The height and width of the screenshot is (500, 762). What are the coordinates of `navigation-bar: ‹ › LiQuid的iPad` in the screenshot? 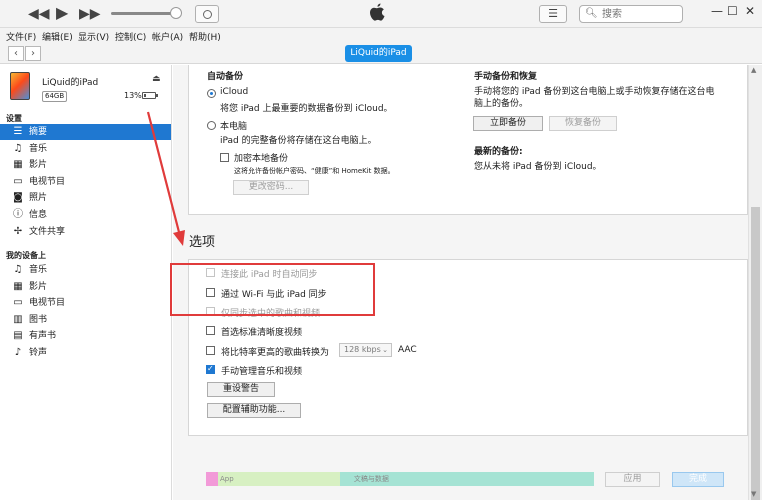 It's located at (381, 54).